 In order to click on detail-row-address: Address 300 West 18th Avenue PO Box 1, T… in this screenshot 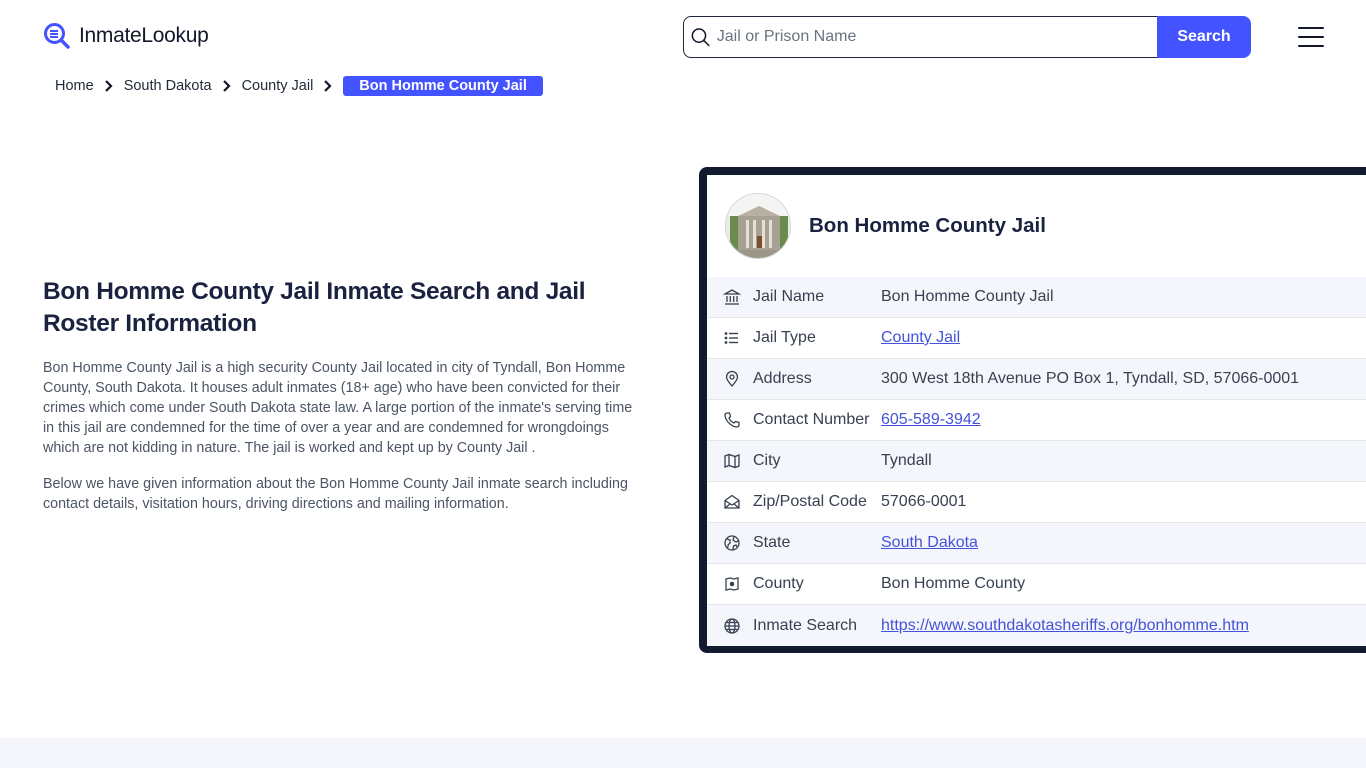, I will do `click(1036, 379)`.